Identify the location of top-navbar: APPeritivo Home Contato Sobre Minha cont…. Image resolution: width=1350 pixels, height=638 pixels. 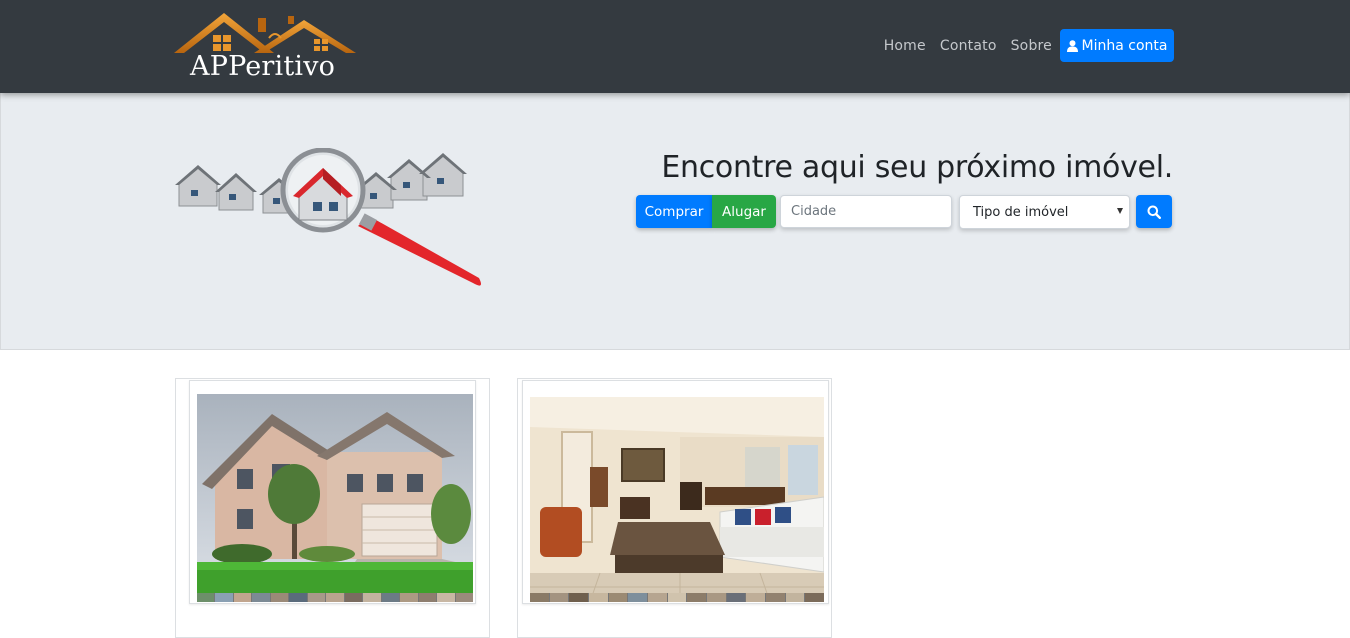
(675, 46).